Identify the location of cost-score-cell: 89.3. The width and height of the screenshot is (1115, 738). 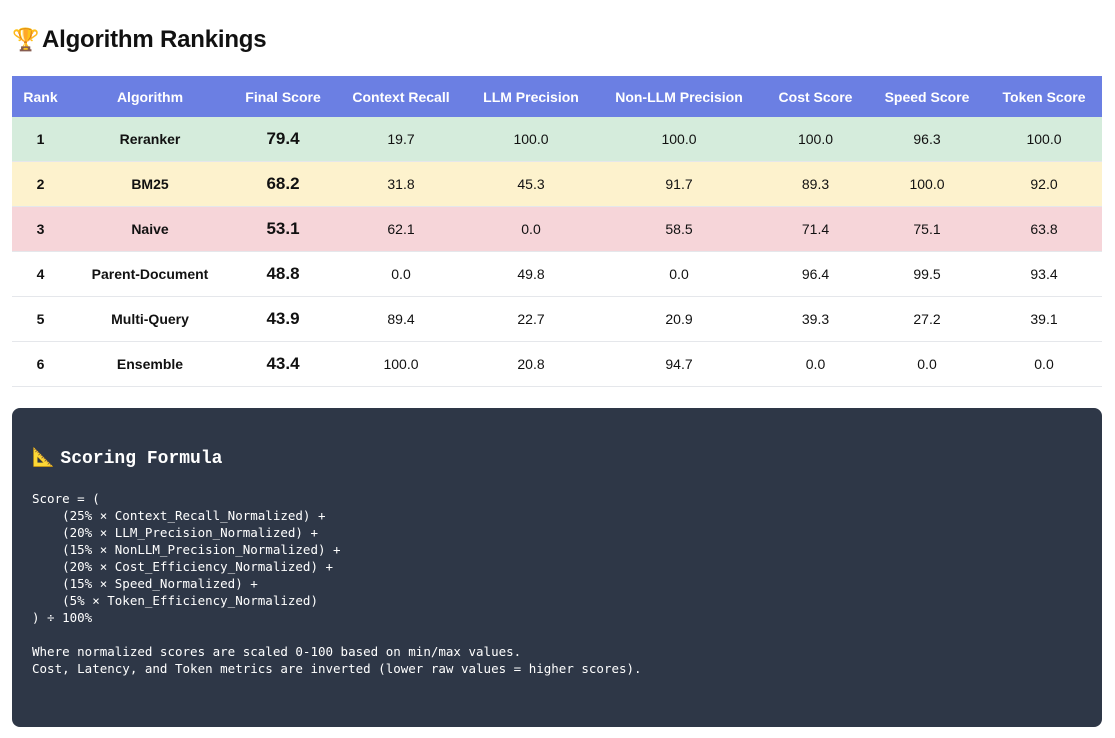
(815, 184).